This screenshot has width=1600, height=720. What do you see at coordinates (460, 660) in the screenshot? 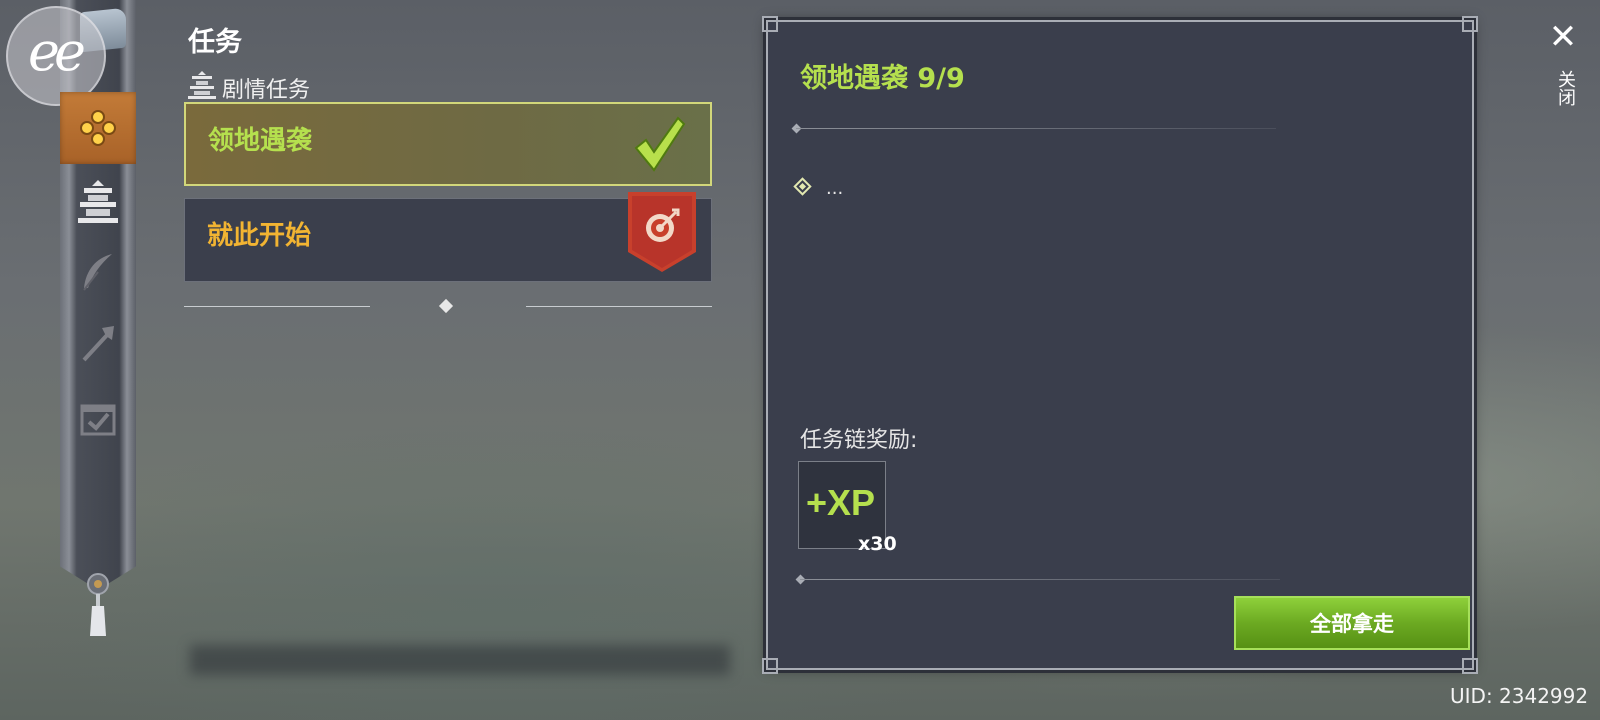
I see `panel-shadow` at bounding box center [460, 660].